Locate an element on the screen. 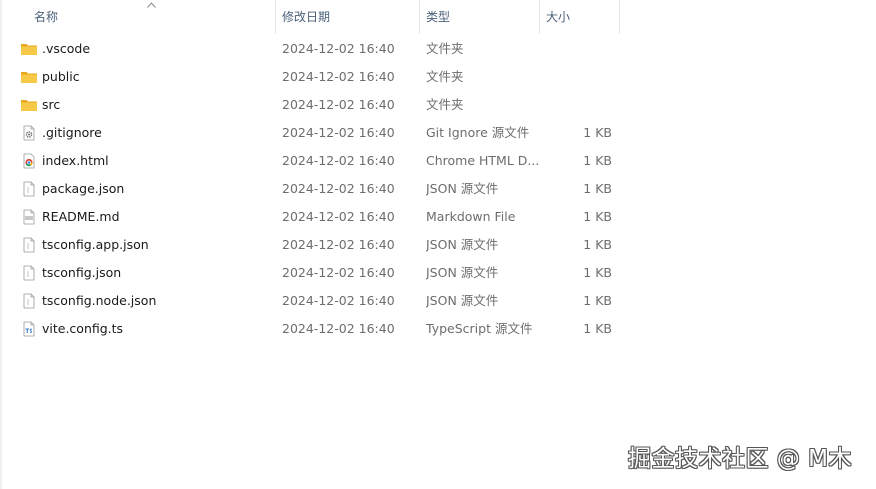 The image size is (876, 489). file-name: index.html is located at coordinates (75, 160).